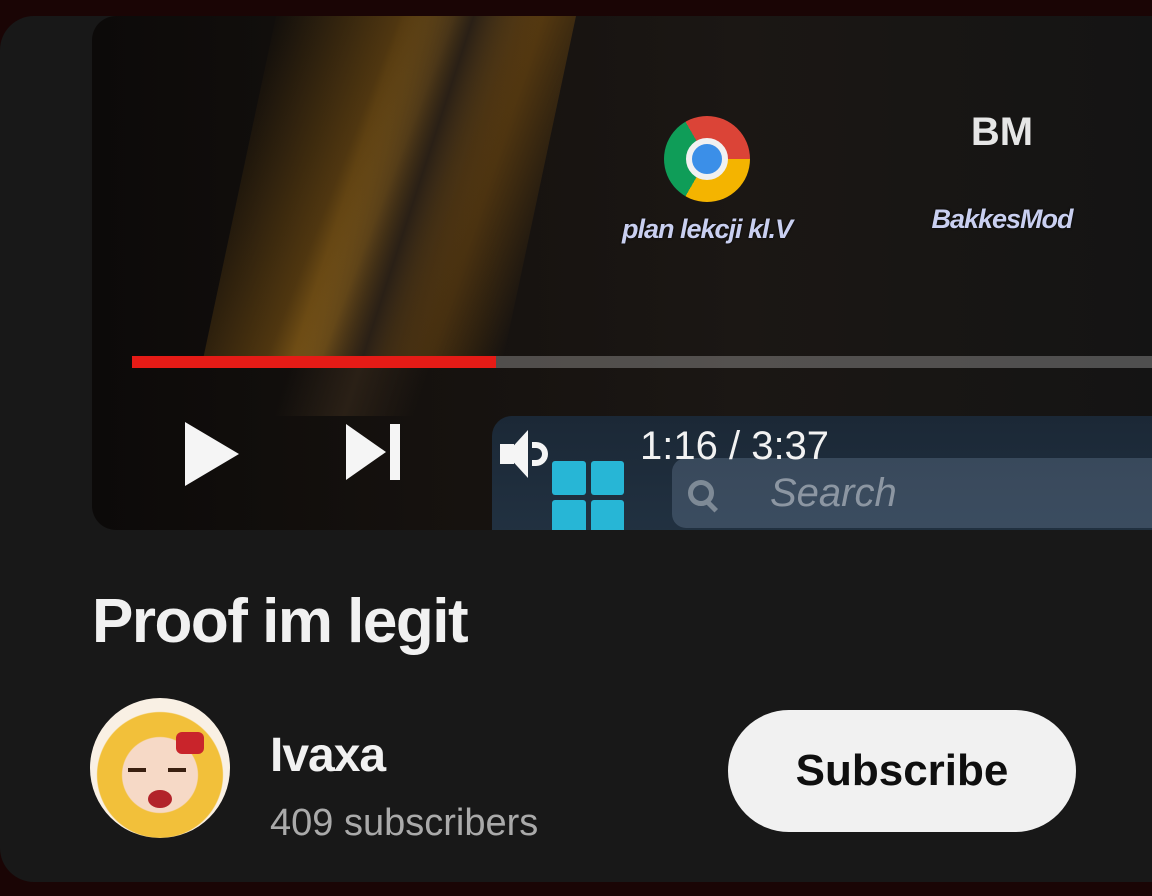 The height and width of the screenshot is (896, 1152). Describe the element at coordinates (1002, 219) in the screenshot. I see `desktop-icon-label: BakkesMod` at that location.